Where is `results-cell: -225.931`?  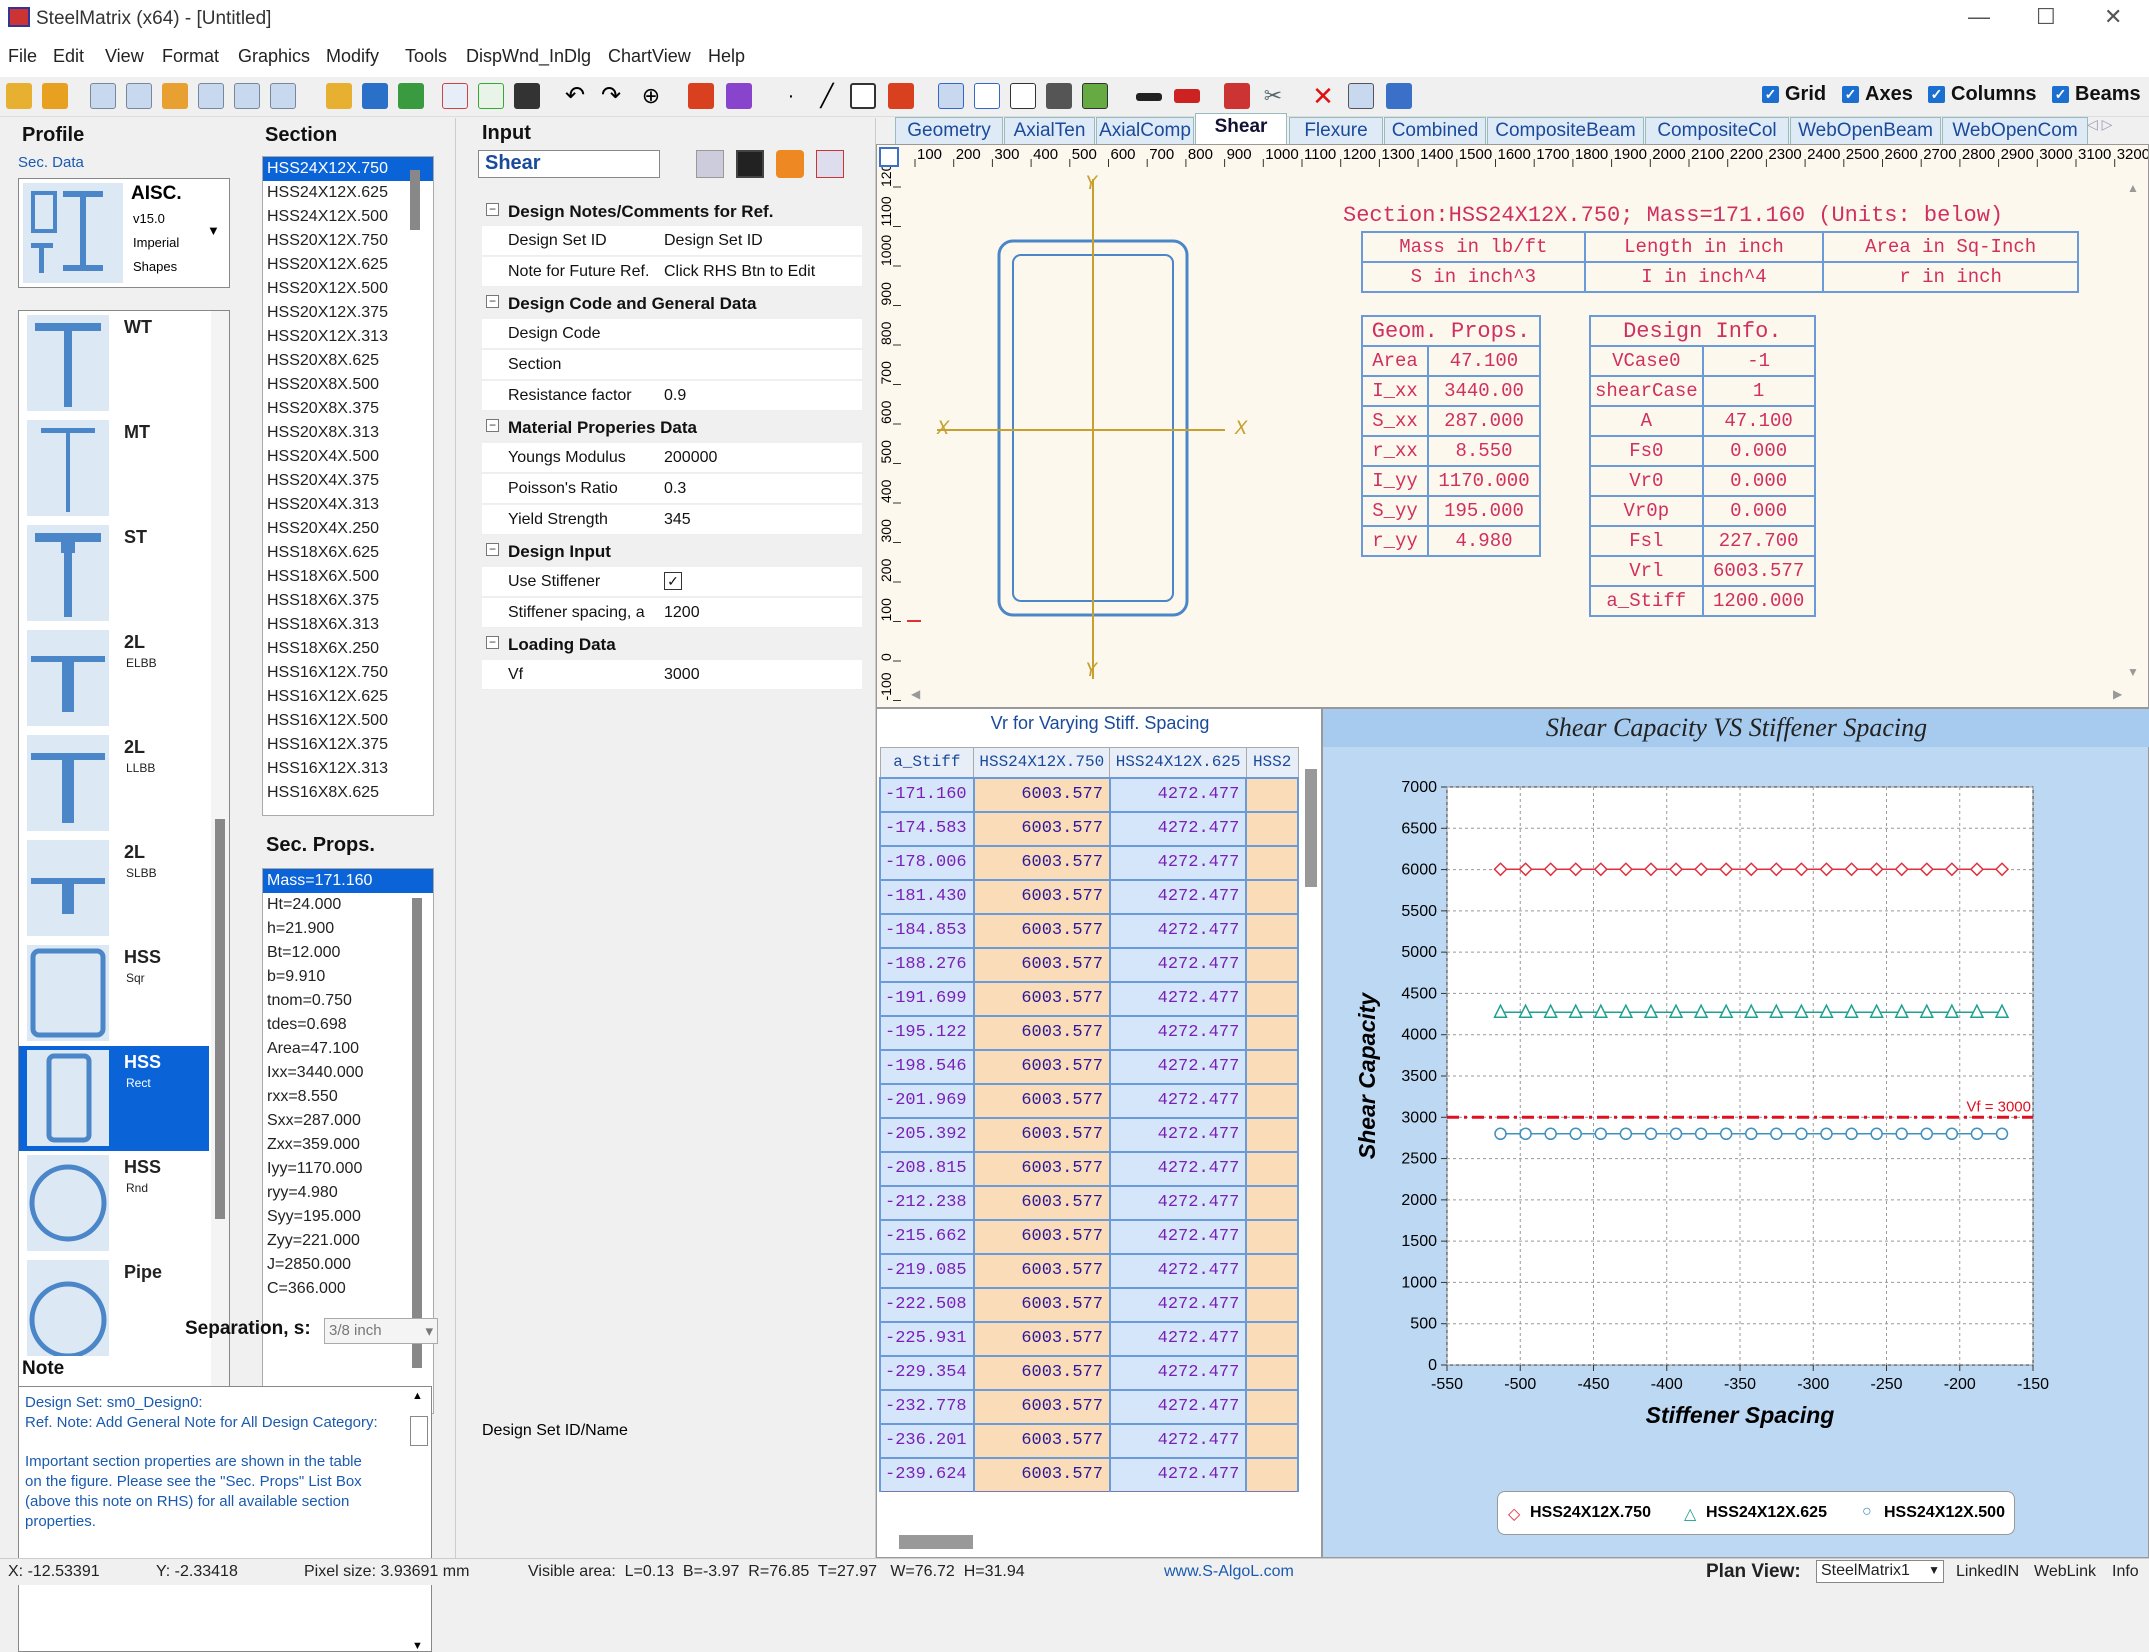 results-cell: -225.931 is located at coordinates (927, 1338).